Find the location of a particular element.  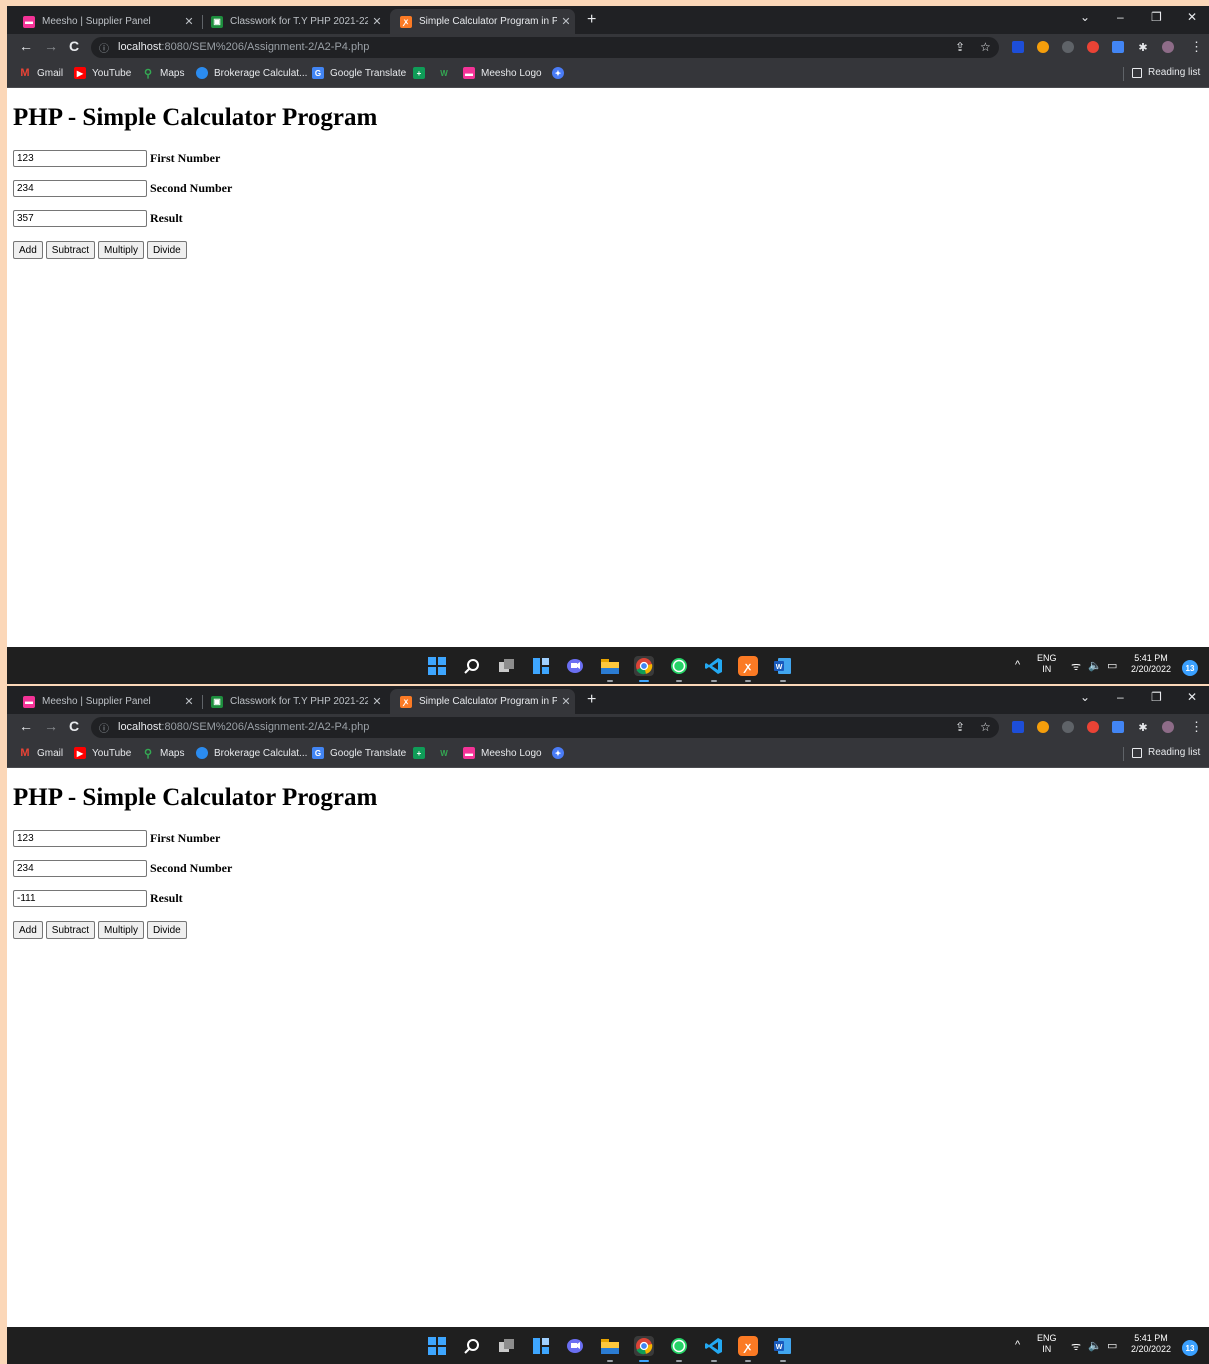

minimize-icon: – is located at coordinates (1120, 17).